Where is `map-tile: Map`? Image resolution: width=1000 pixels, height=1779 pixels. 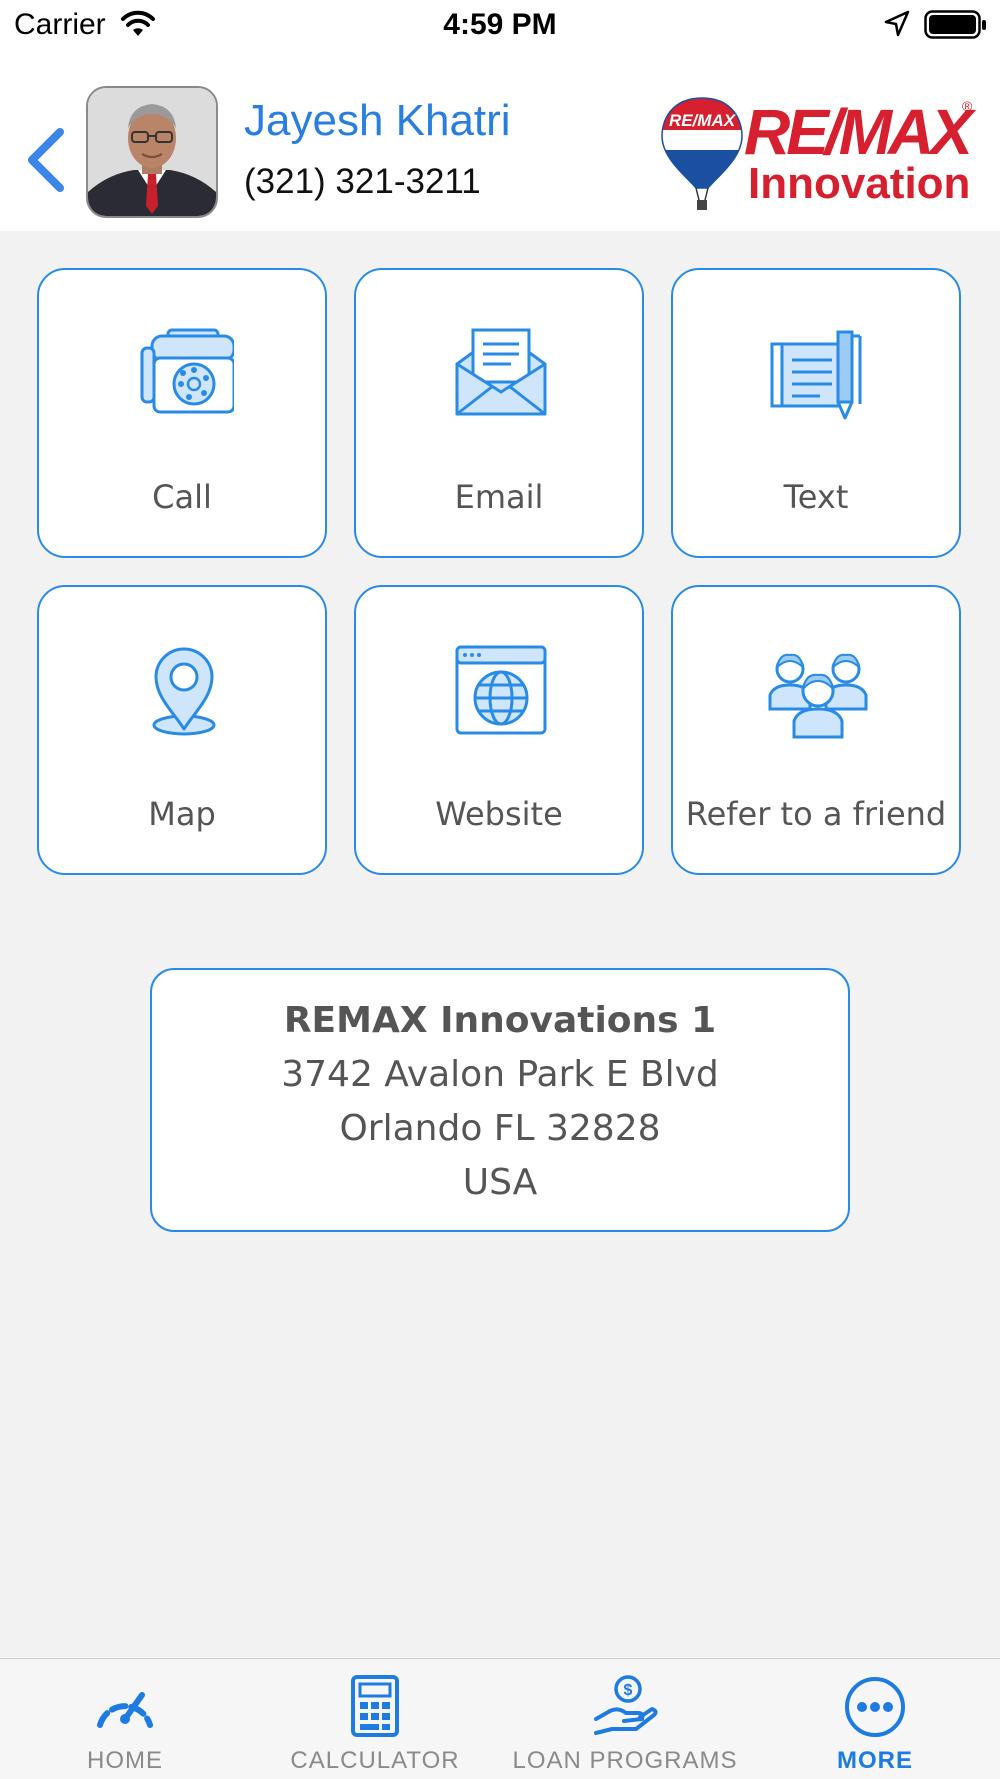 map-tile: Map is located at coordinates (182, 730).